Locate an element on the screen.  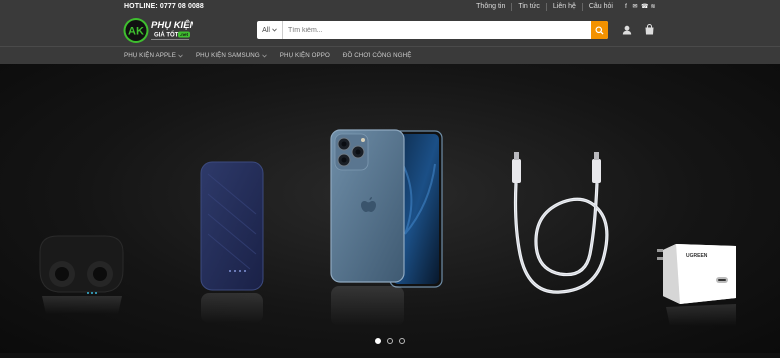
nav-item-gadgets: ĐỒ CHƠI CÔNG NGHỆ is located at coordinates (377, 55).